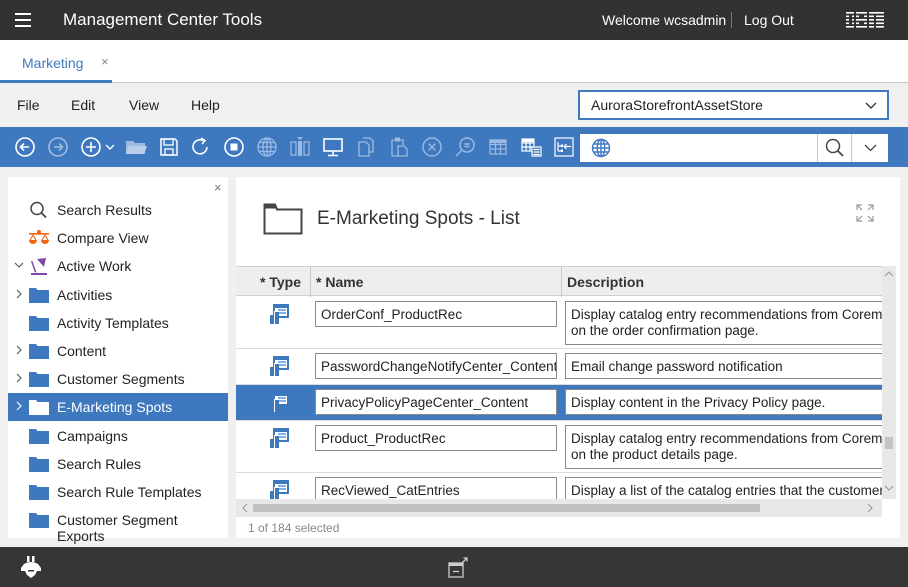 This screenshot has width=908, height=587. I want to click on sidebar-item-content: Content, so click(118, 351).